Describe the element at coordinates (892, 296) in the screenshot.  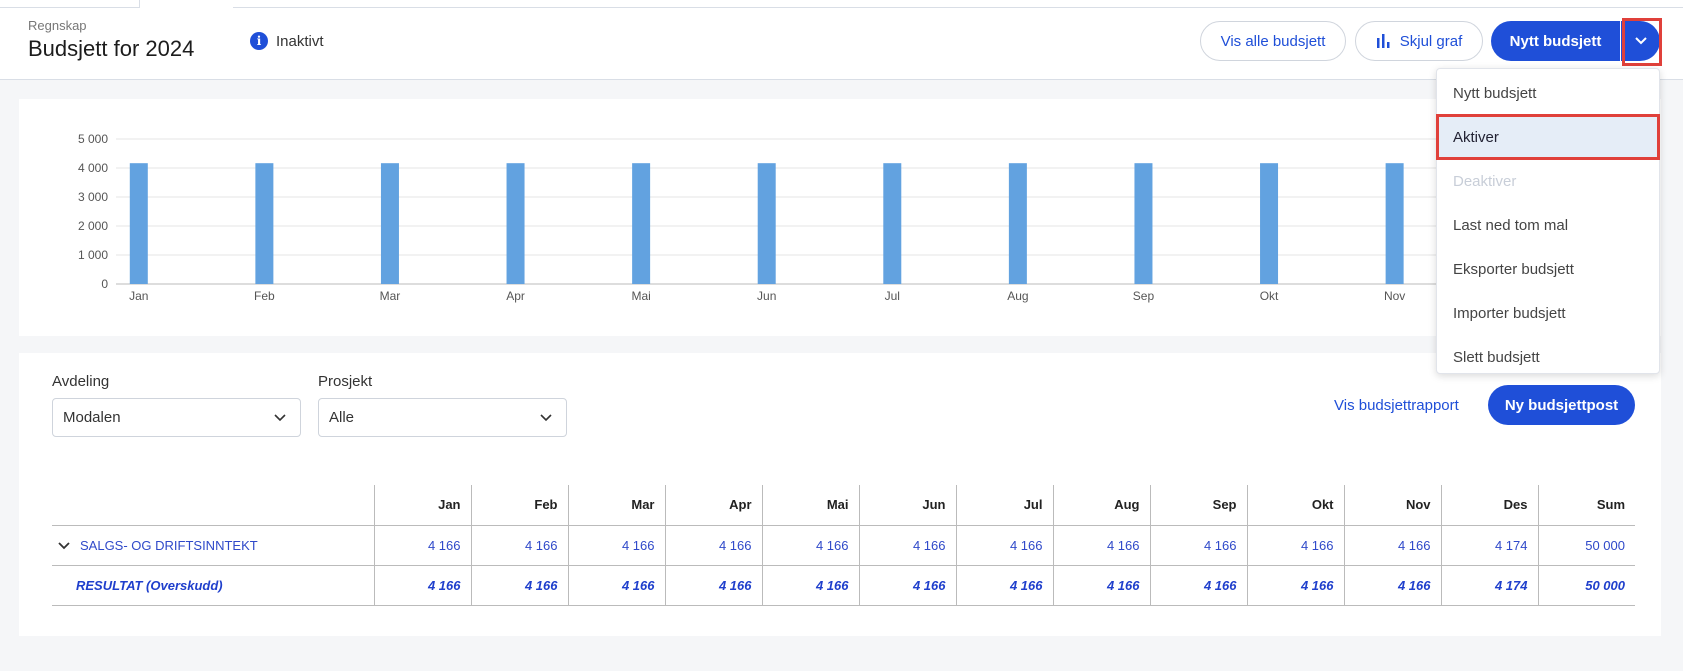
I see `x-tick-label: Jul` at that location.